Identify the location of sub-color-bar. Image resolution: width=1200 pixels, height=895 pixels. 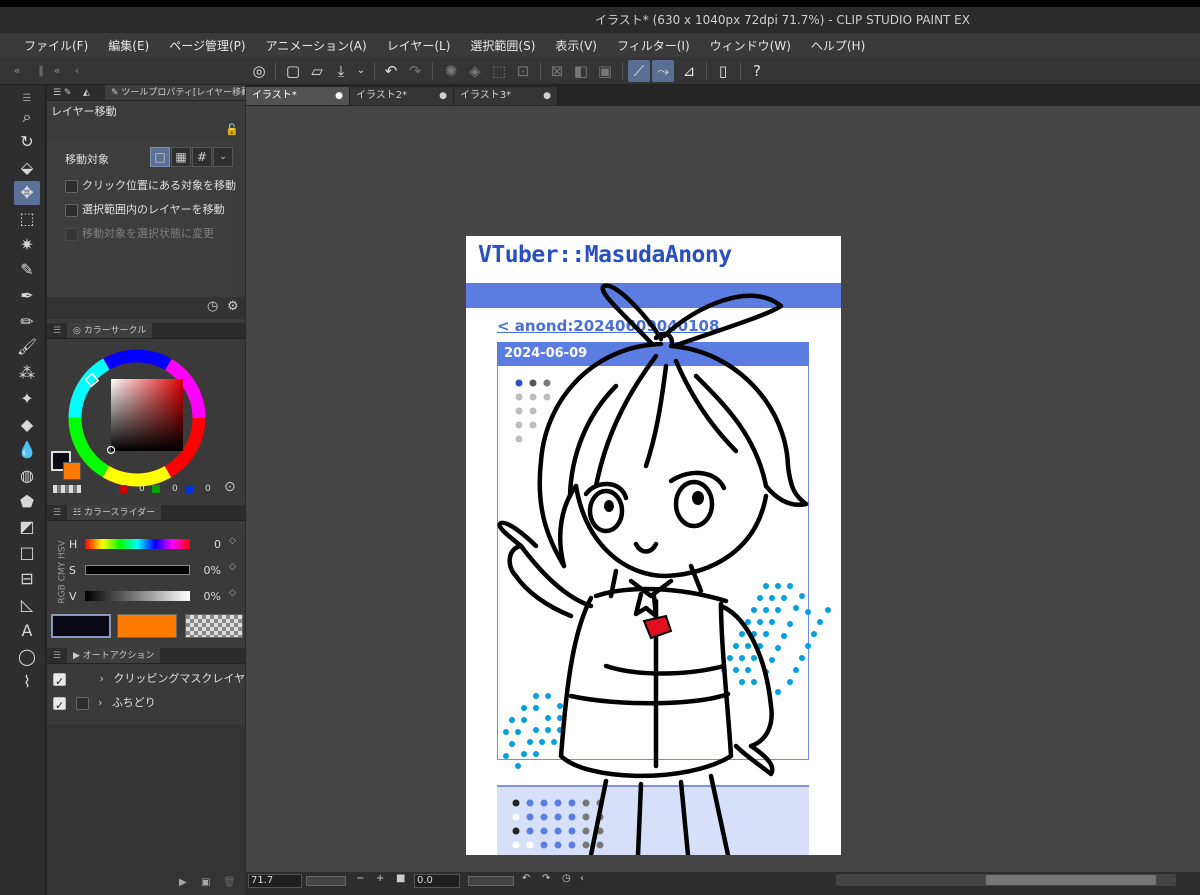
(147, 626).